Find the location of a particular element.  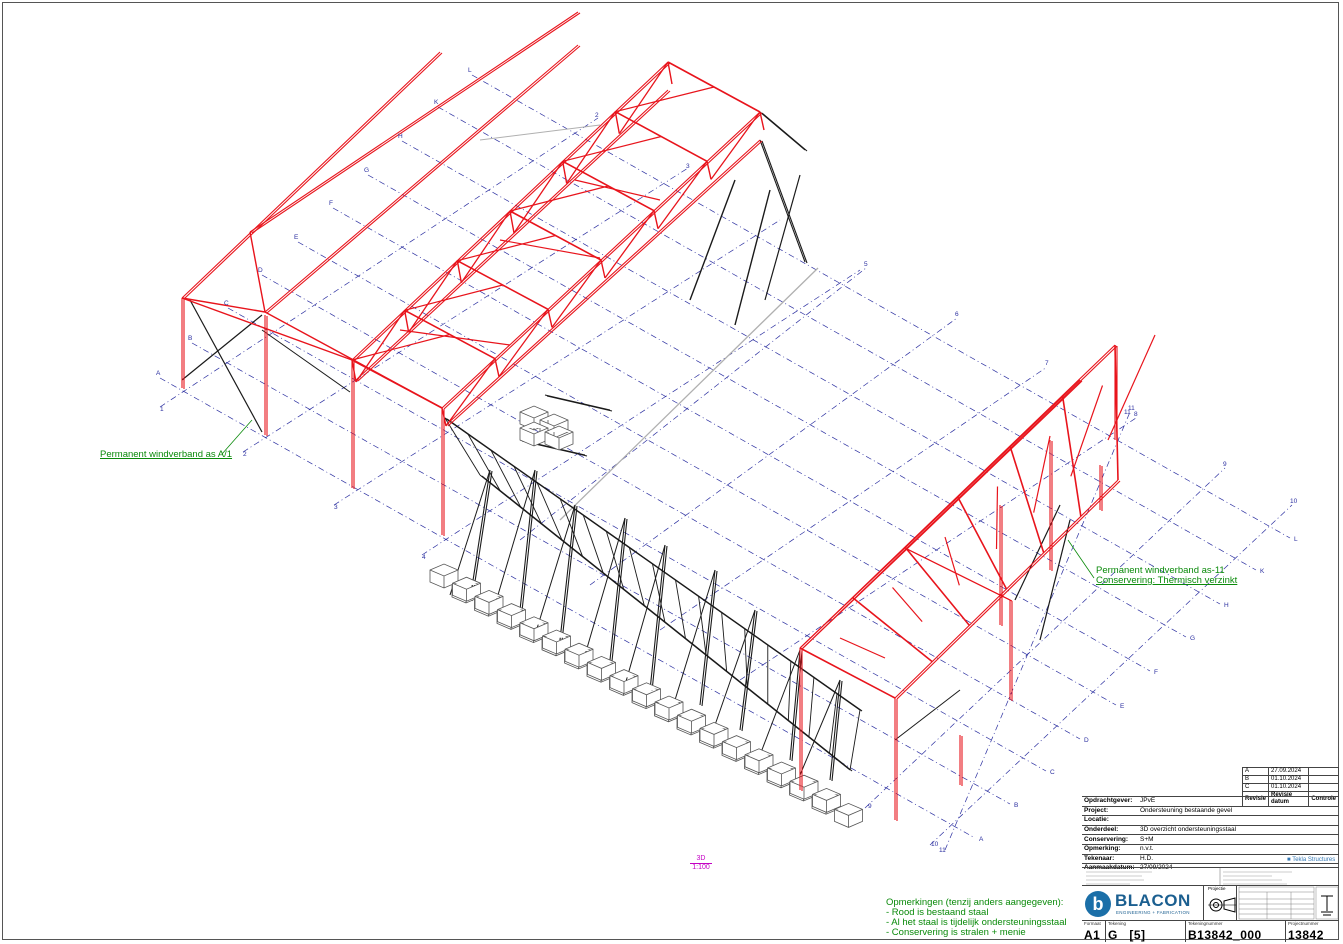

ballast-blocks is located at coordinates (646, 616).